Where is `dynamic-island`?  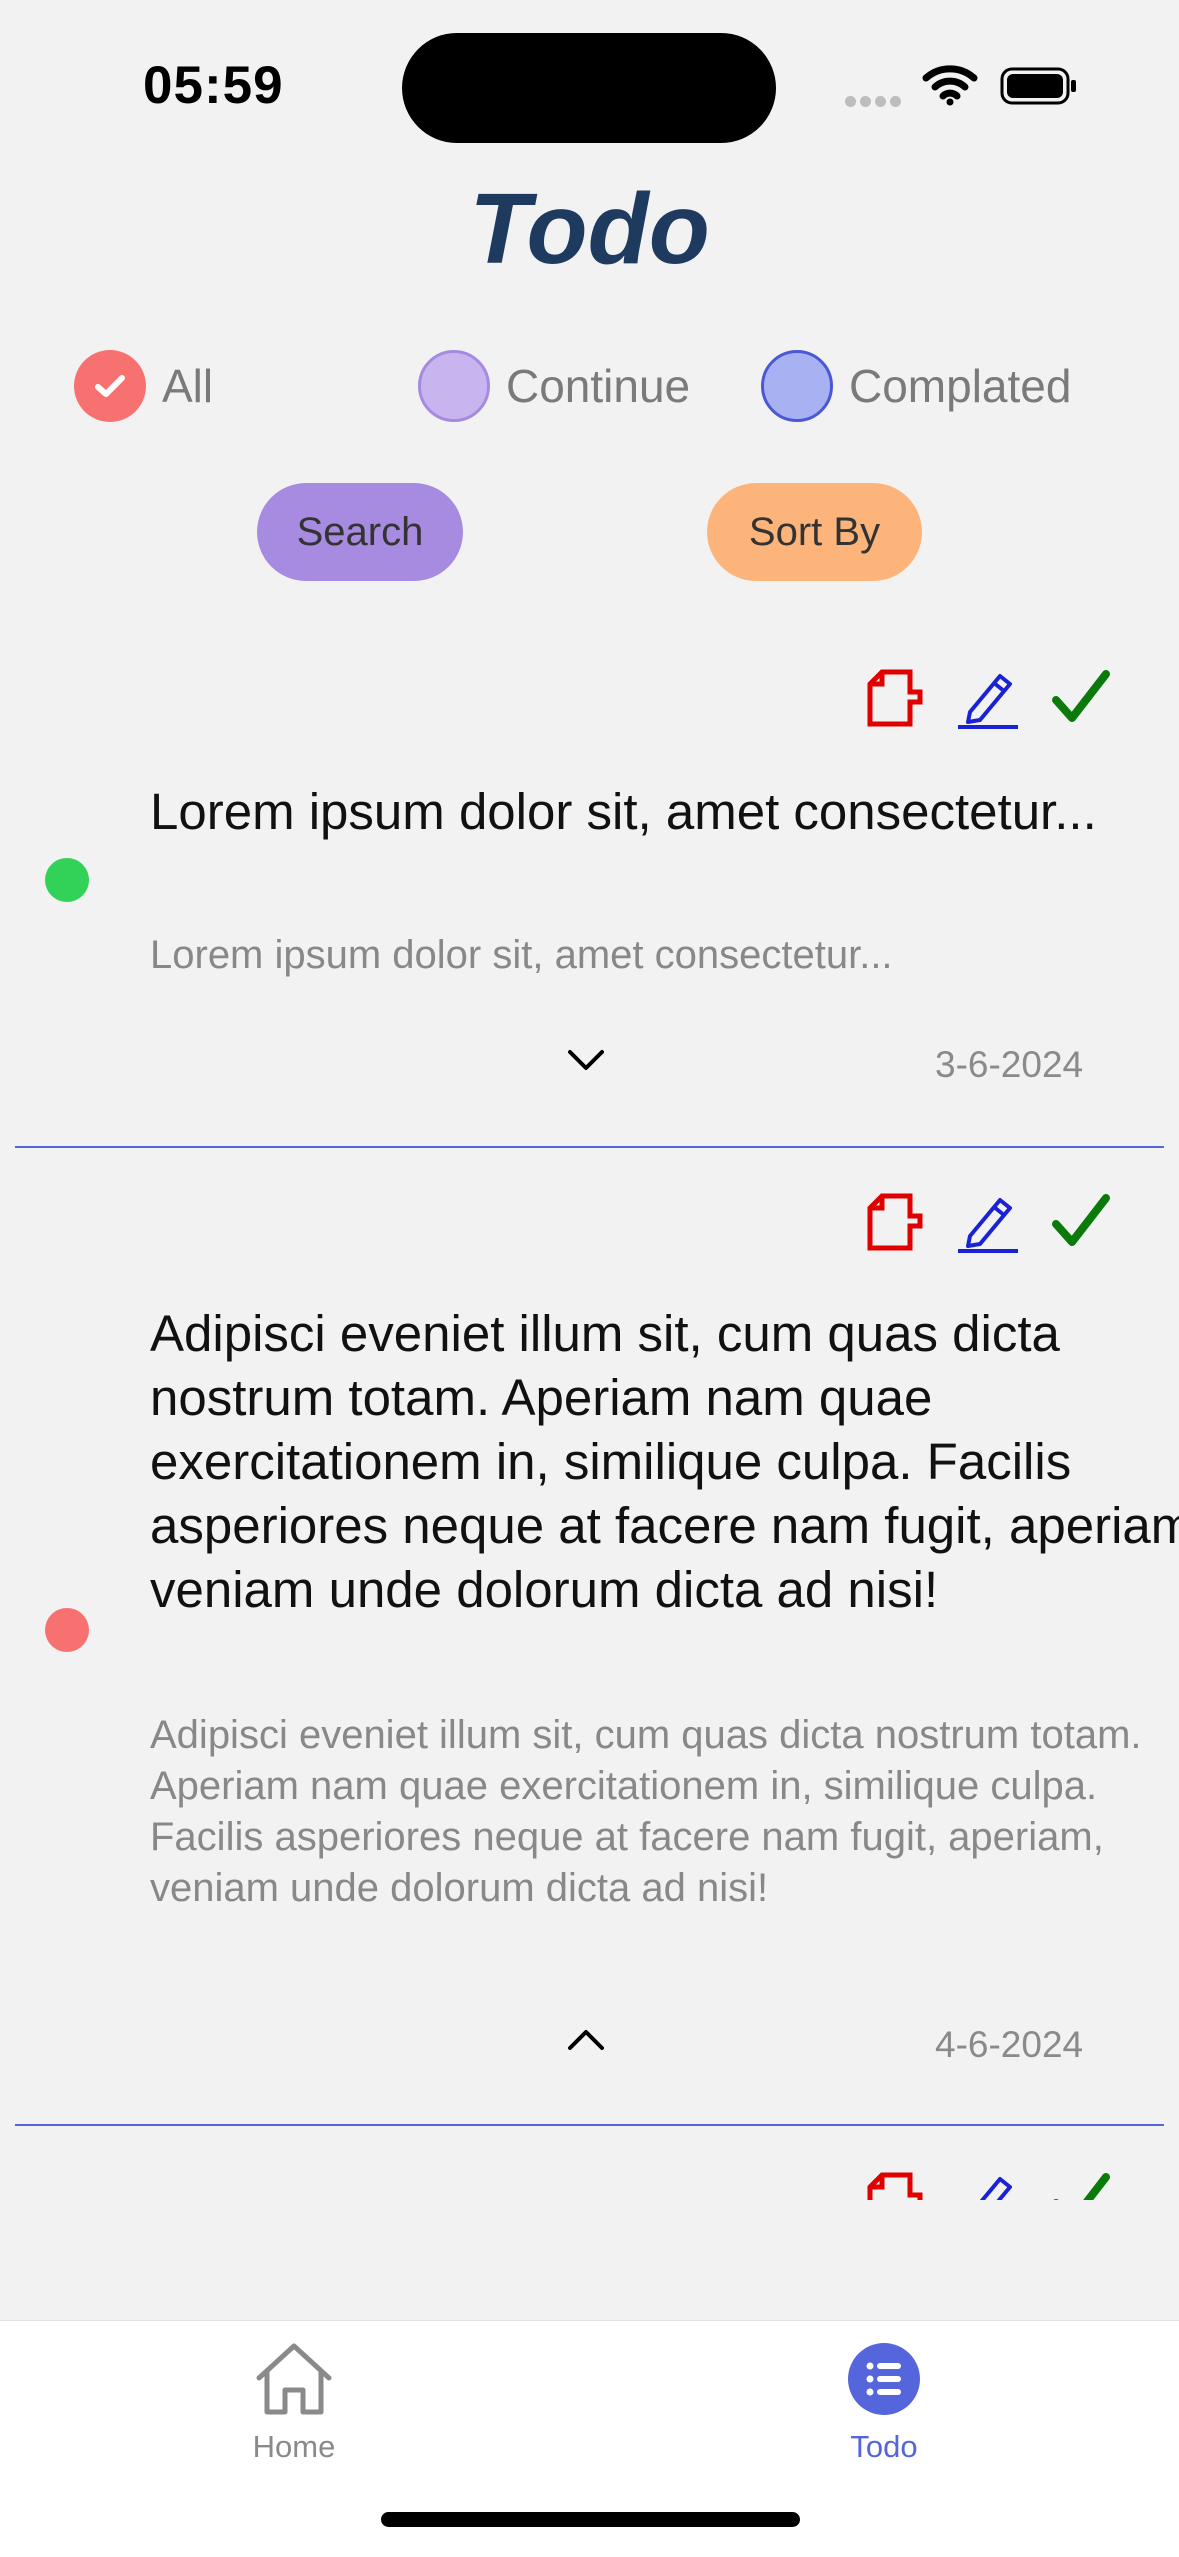
dynamic-island is located at coordinates (589, 88).